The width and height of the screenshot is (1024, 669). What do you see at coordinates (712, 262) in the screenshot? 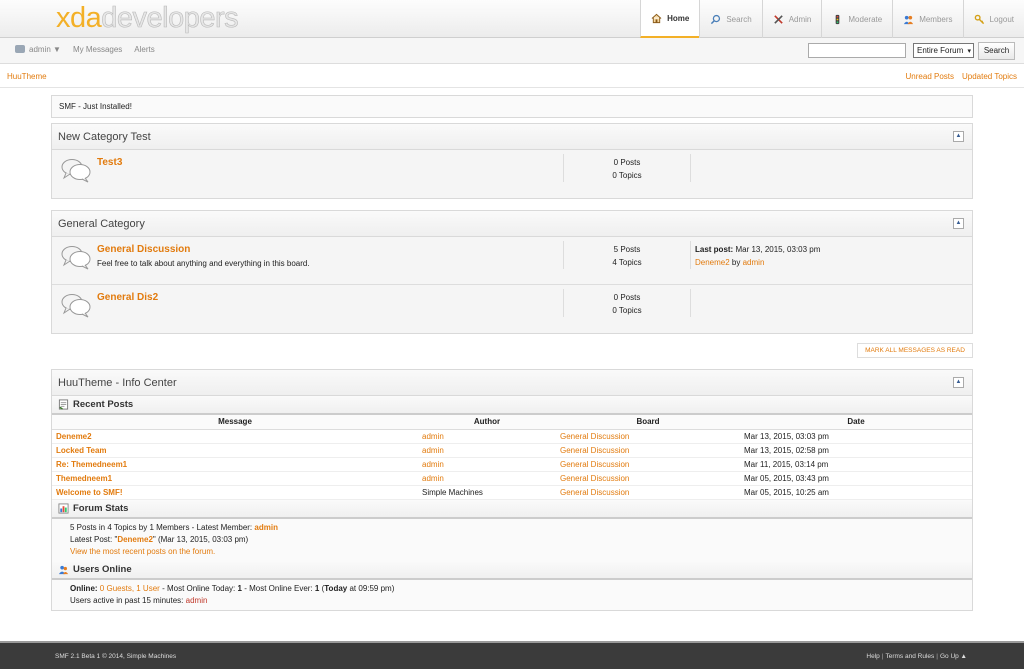
I see `last-post-topic-link: Deneme2` at bounding box center [712, 262].